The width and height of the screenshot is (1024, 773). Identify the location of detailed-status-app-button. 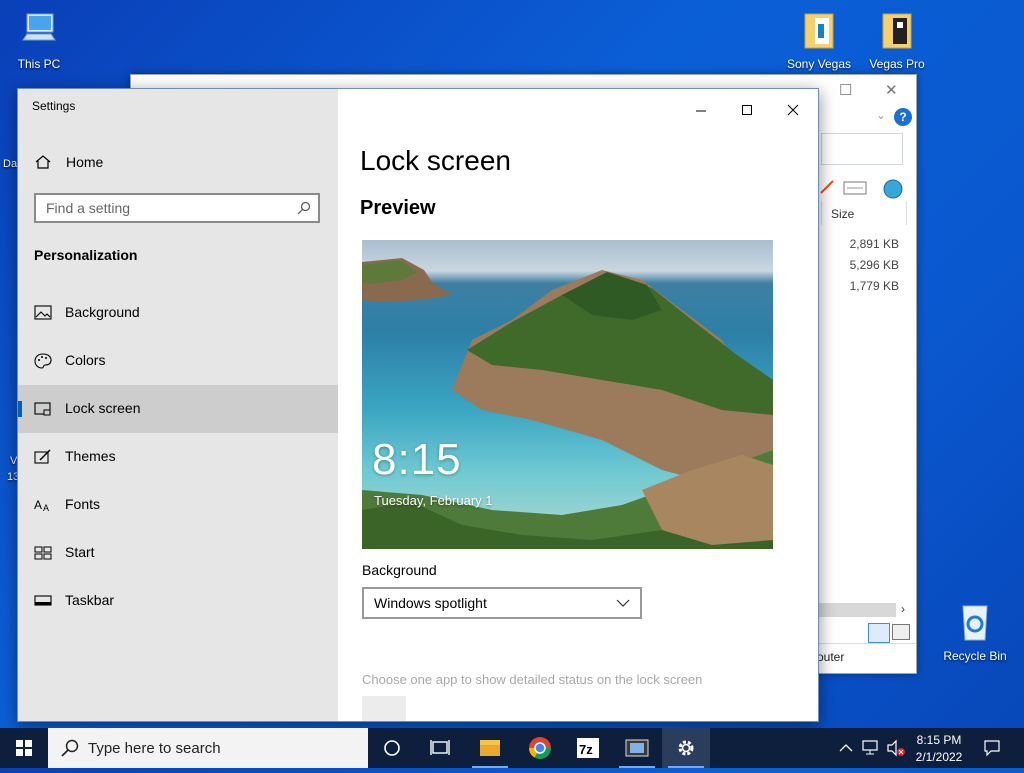
(384, 708).